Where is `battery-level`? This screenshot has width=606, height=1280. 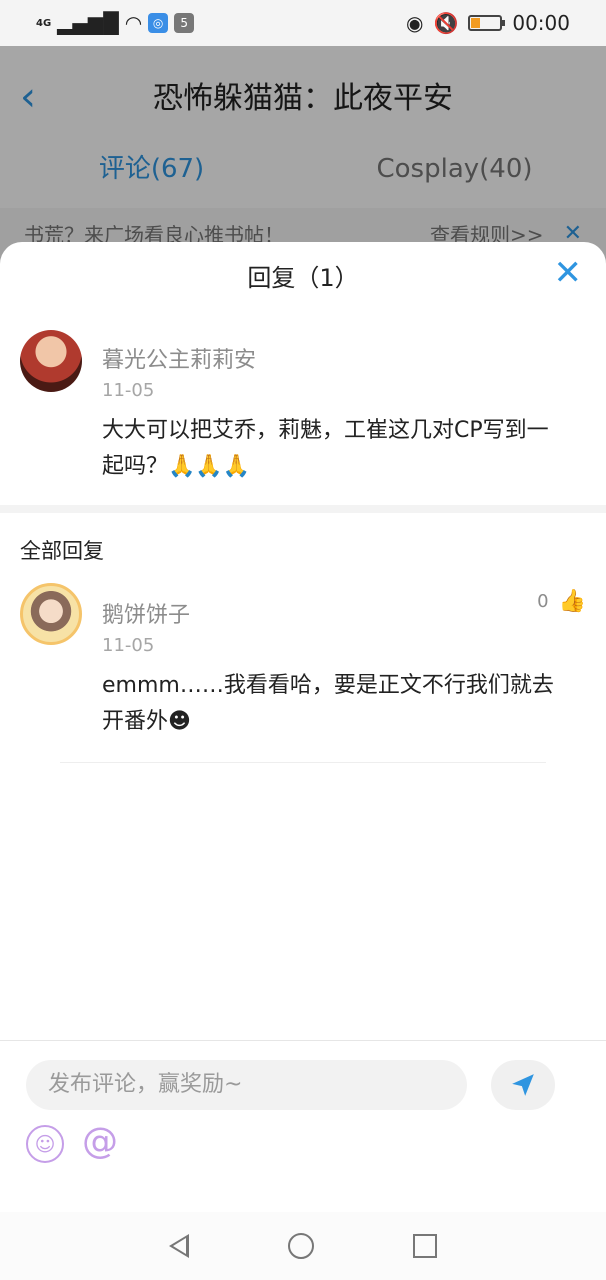 battery-level is located at coordinates (476, 23).